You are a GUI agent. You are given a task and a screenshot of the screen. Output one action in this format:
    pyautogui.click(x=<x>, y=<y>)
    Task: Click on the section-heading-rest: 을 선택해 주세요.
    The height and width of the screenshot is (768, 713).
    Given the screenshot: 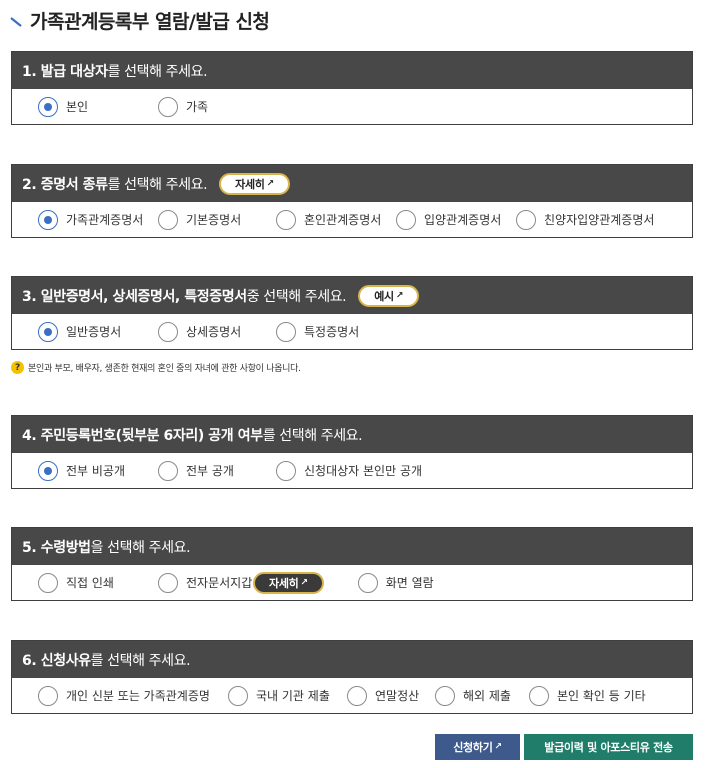 What is the action you would take?
    pyautogui.click(x=140, y=547)
    